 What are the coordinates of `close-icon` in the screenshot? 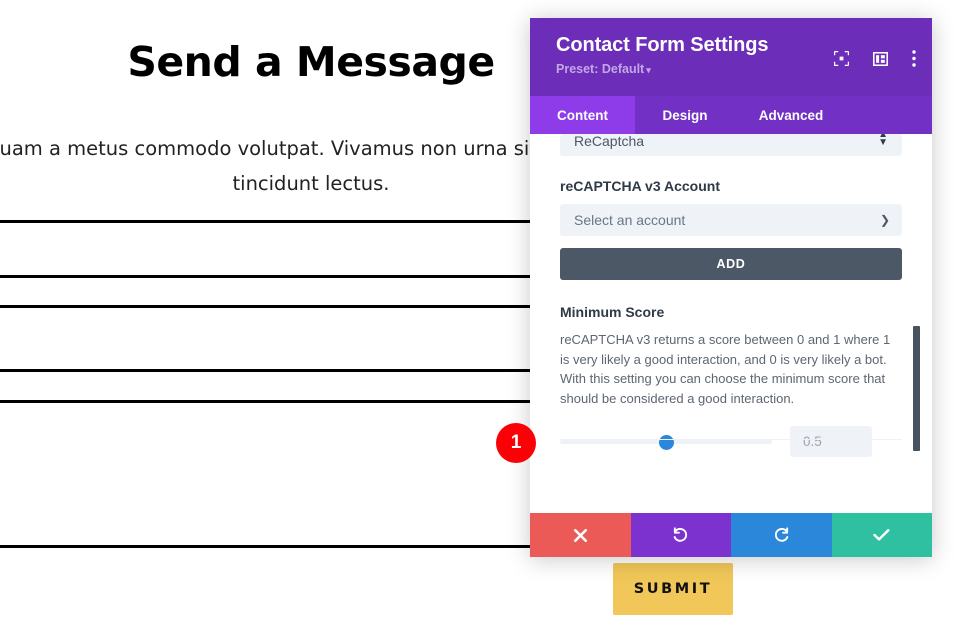 It's located at (580, 535).